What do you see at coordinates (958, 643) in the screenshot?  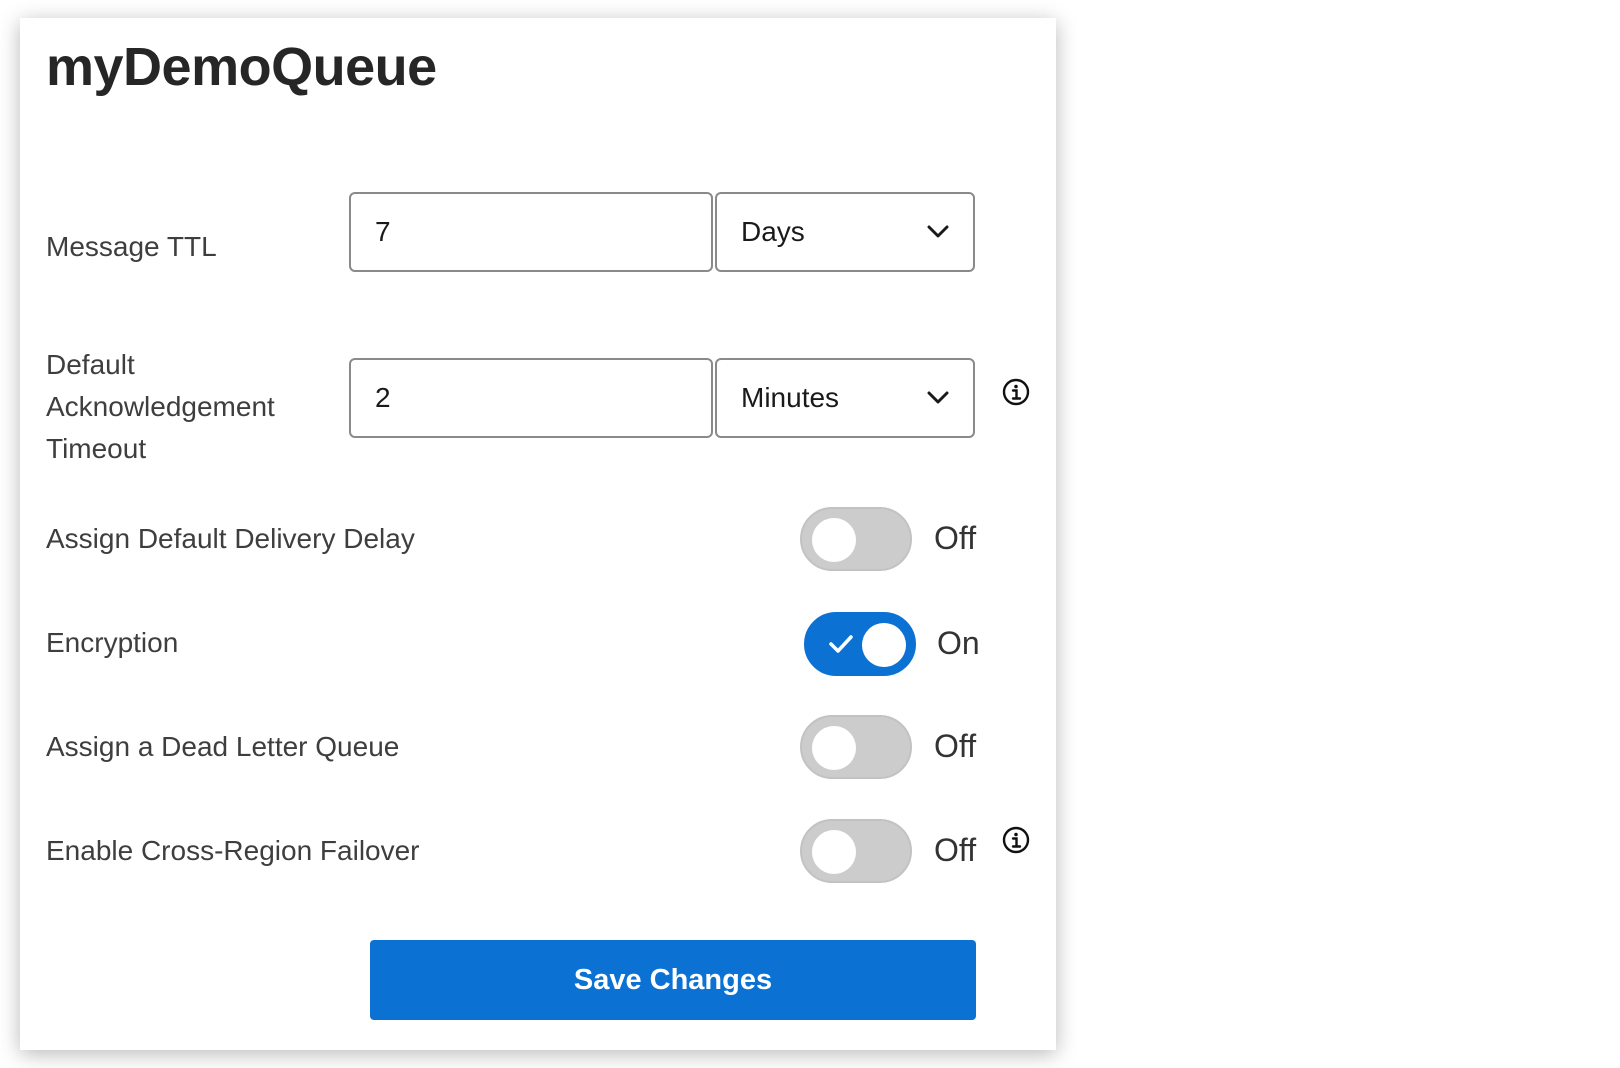 I see `encryption-state: On` at bounding box center [958, 643].